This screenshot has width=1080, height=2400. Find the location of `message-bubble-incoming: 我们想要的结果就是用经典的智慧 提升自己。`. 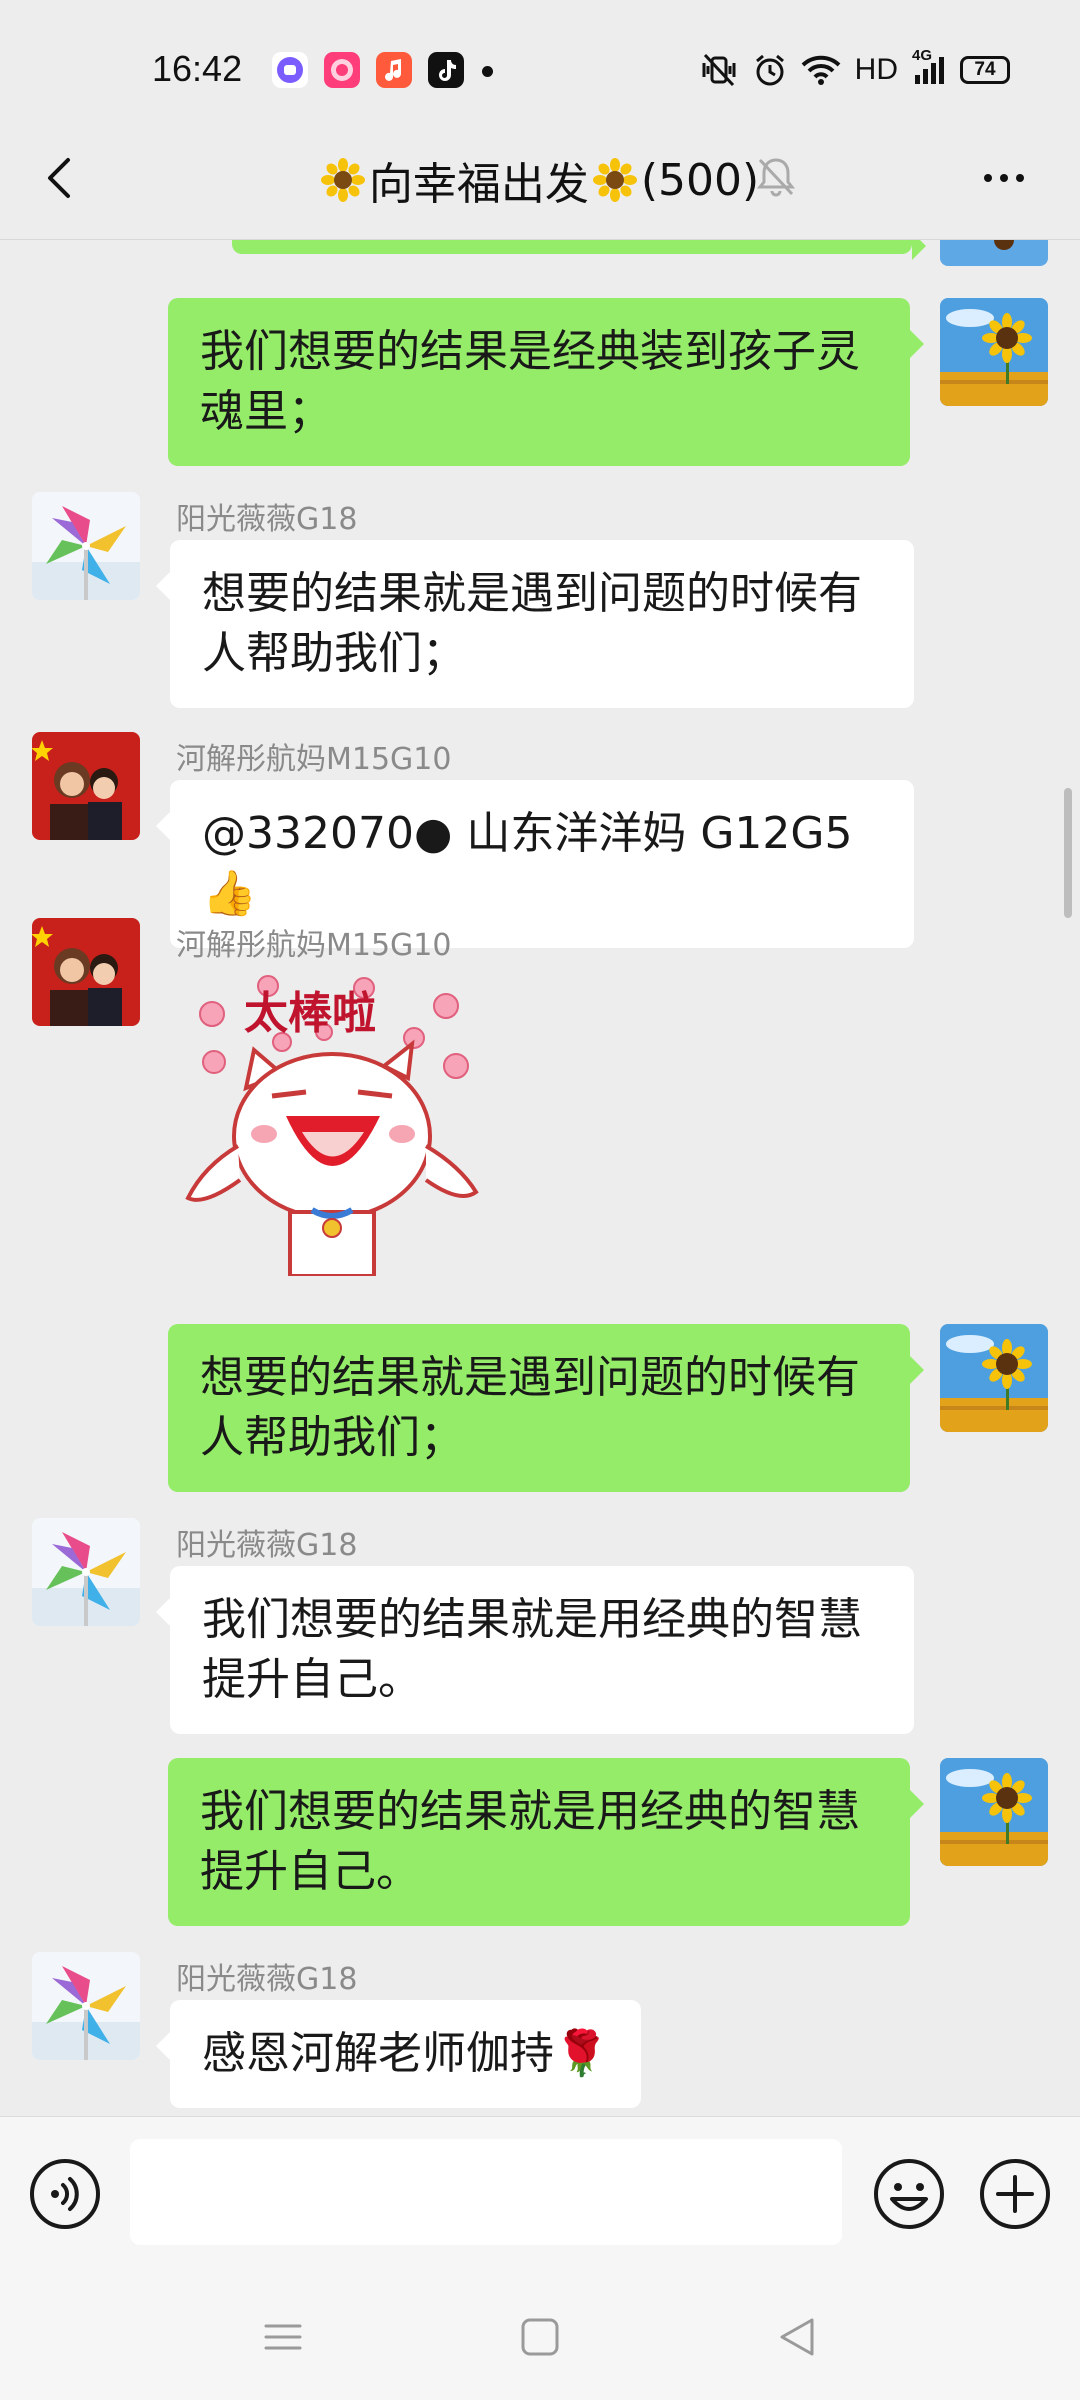

message-bubble-incoming: 我们想要的结果就是用经典的智慧 提升自己。 is located at coordinates (535, 1650).